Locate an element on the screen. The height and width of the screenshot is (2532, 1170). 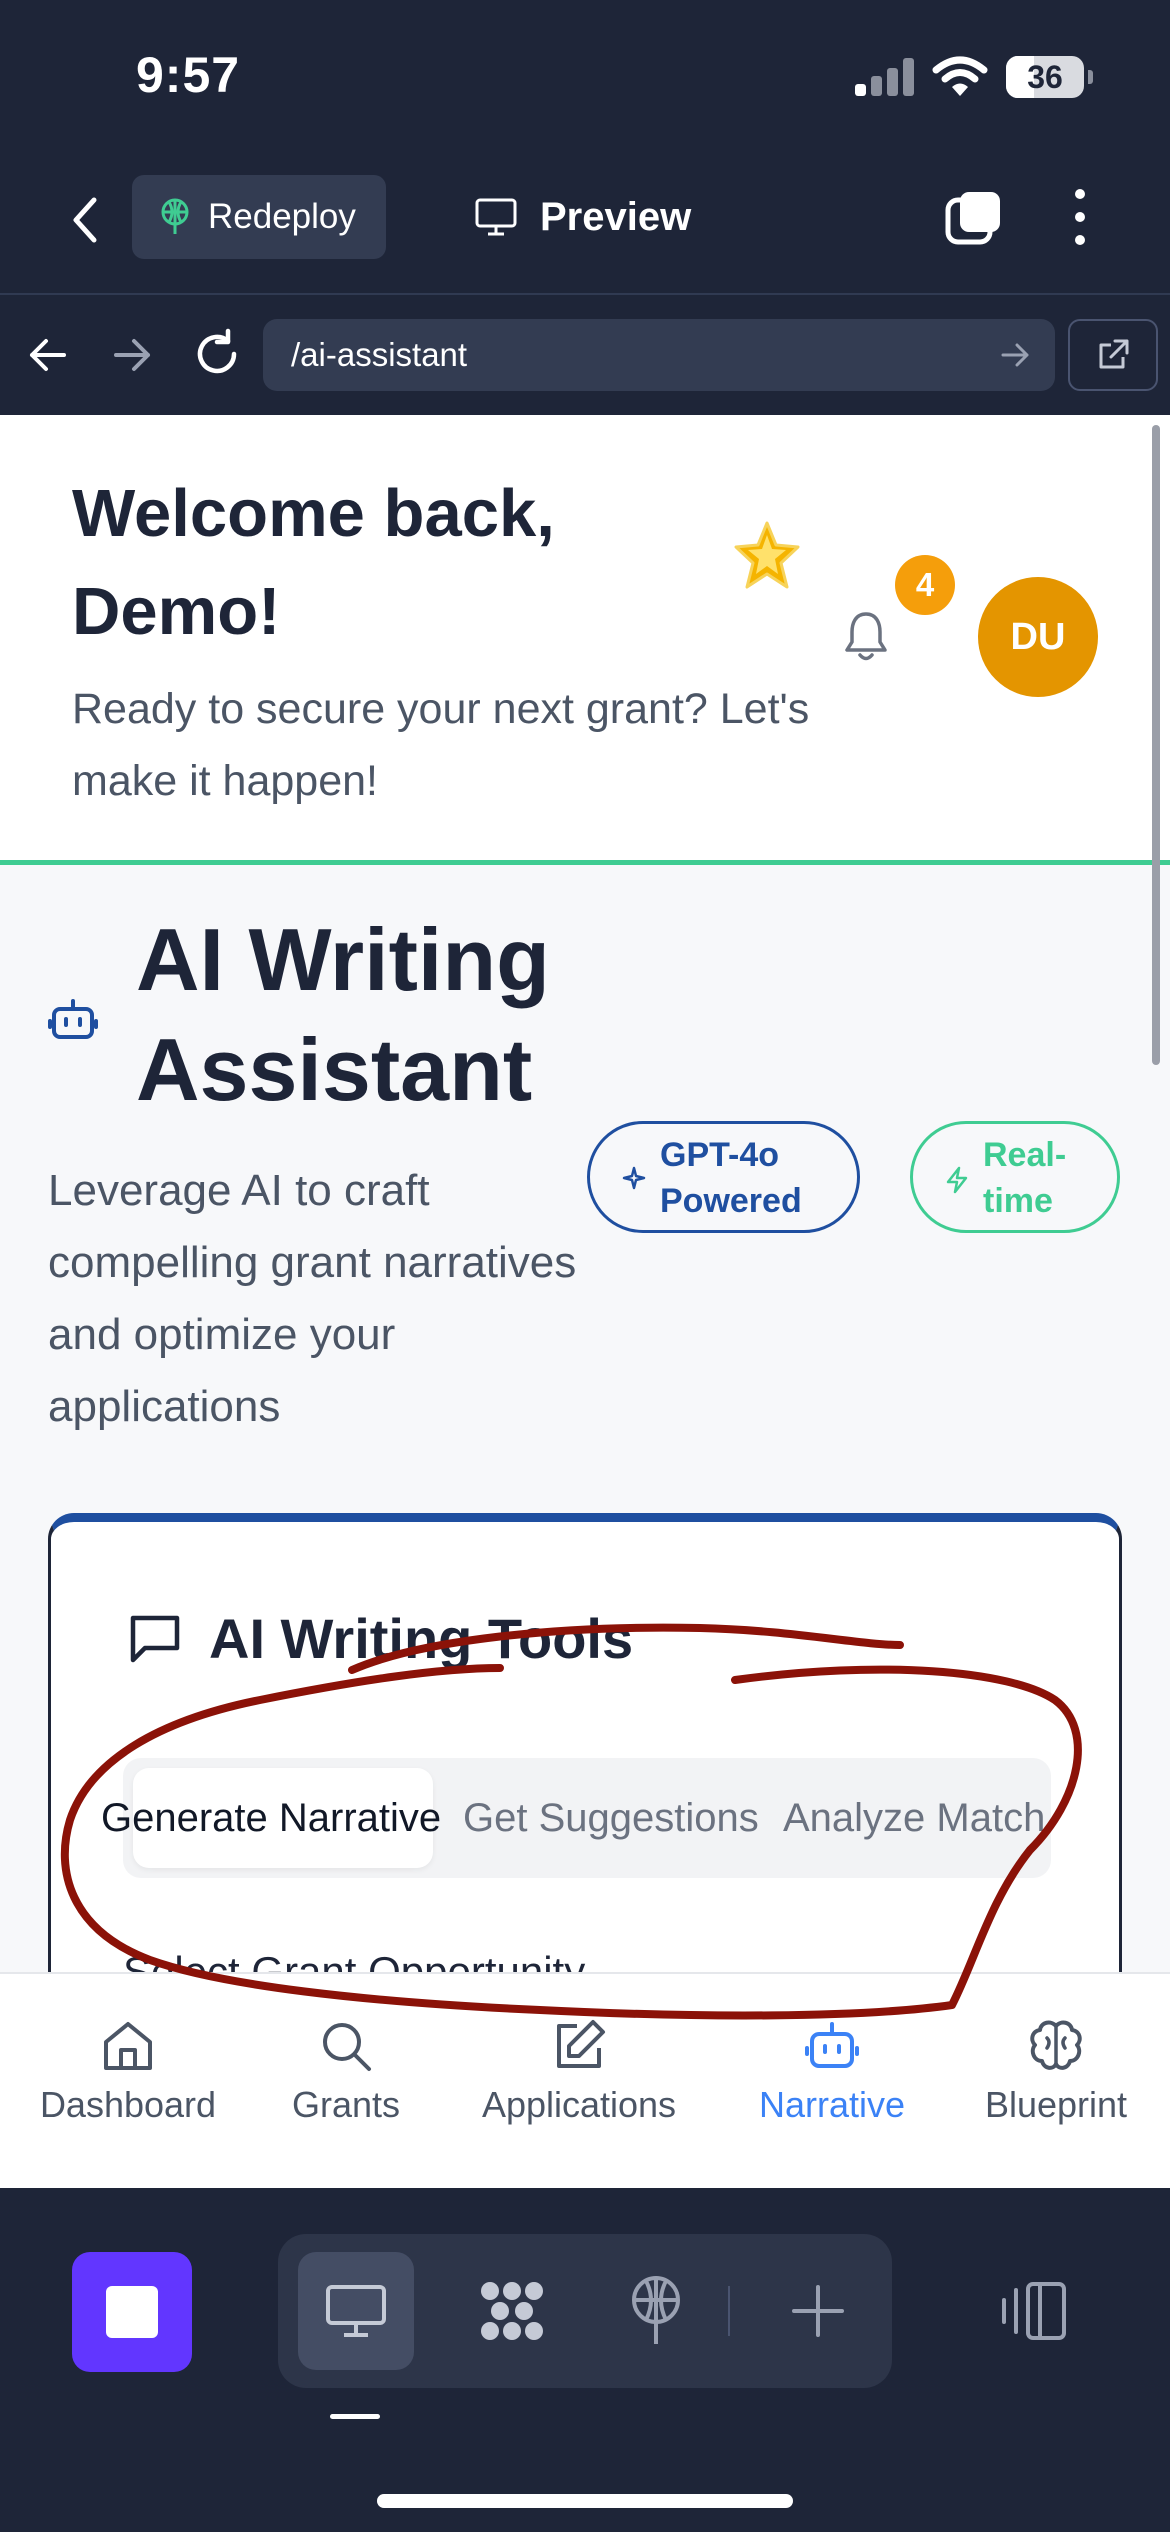
realtime-badge: Real-time is located at coordinates (1015, 1177).